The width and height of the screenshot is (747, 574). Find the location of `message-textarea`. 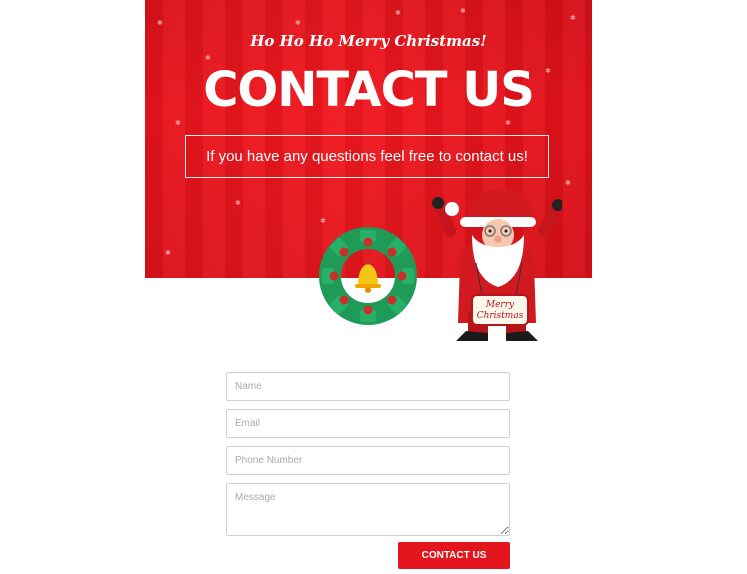

message-textarea is located at coordinates (368, 509).